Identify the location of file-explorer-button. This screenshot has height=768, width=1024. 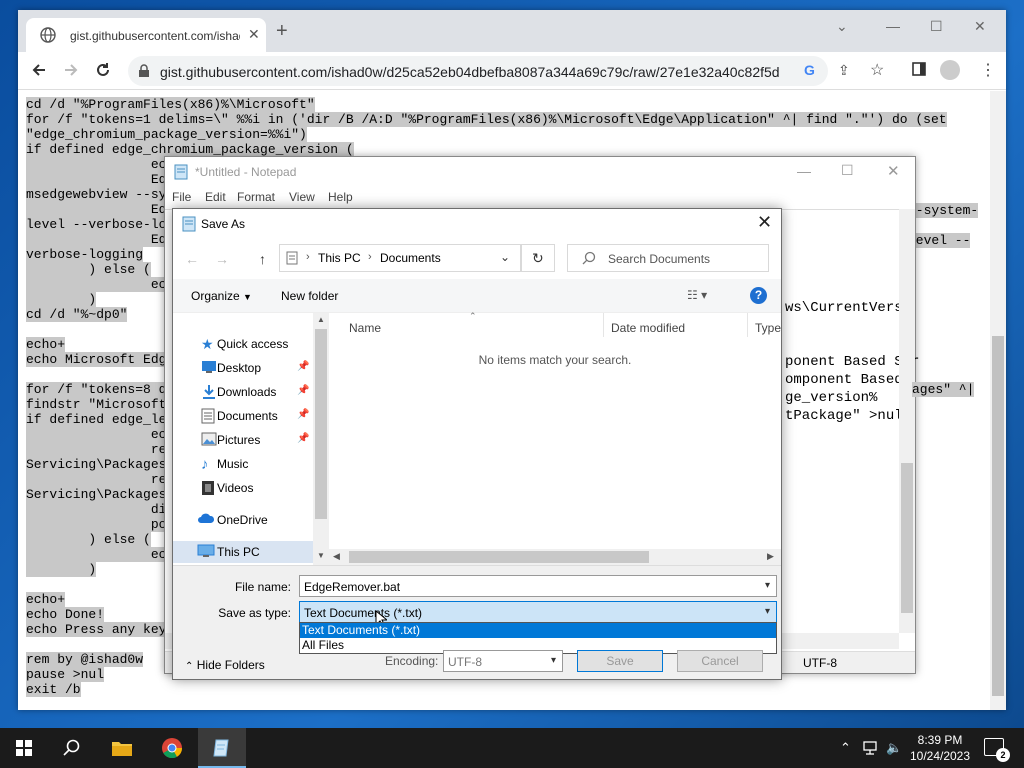
(122, 748).